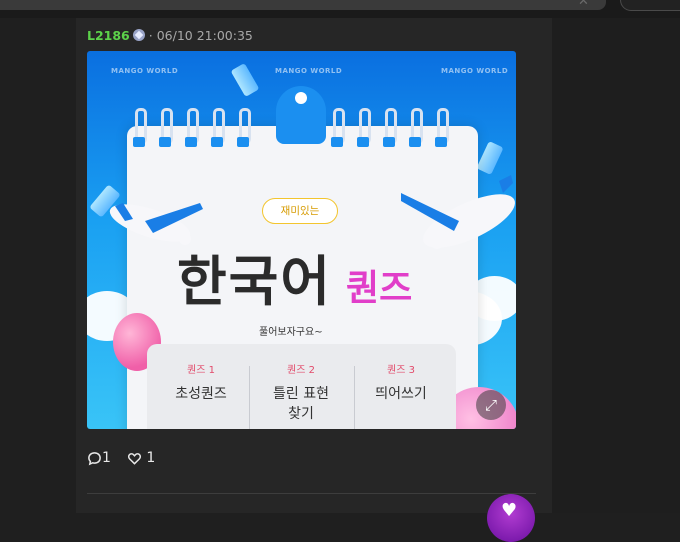 This screenshot has height=542, width=680. What do you see at coordinates (201, 394) in the screenshot?
I see `quiz-name: 초성퀀즈` at bounding box center [201, 394].